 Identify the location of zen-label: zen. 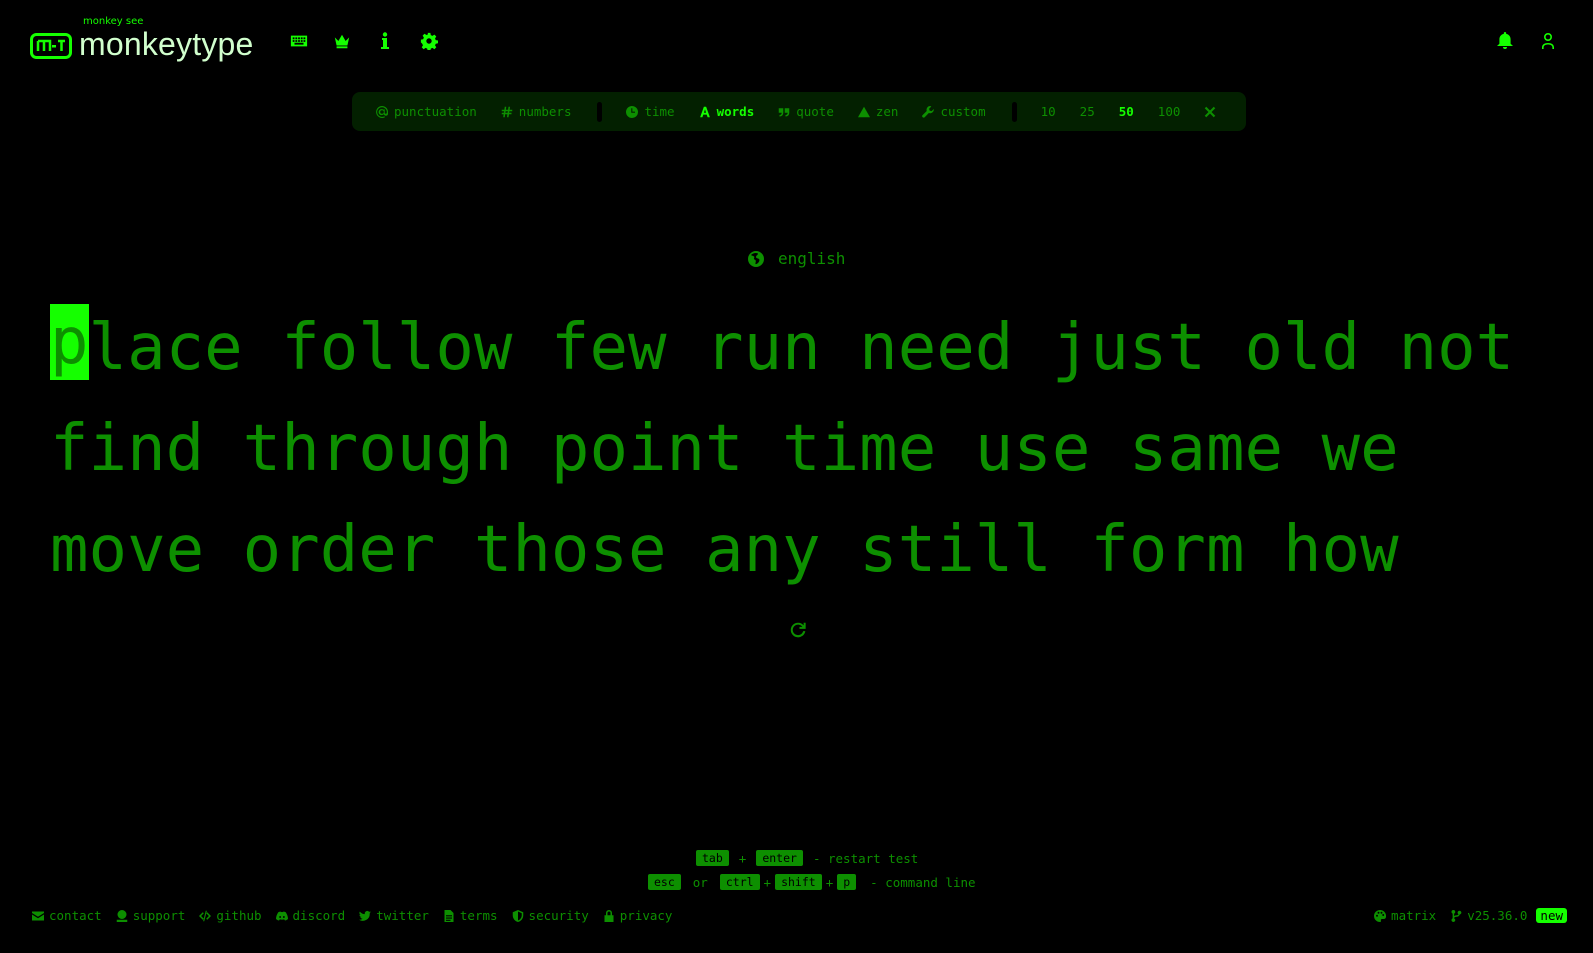
(887, 111).